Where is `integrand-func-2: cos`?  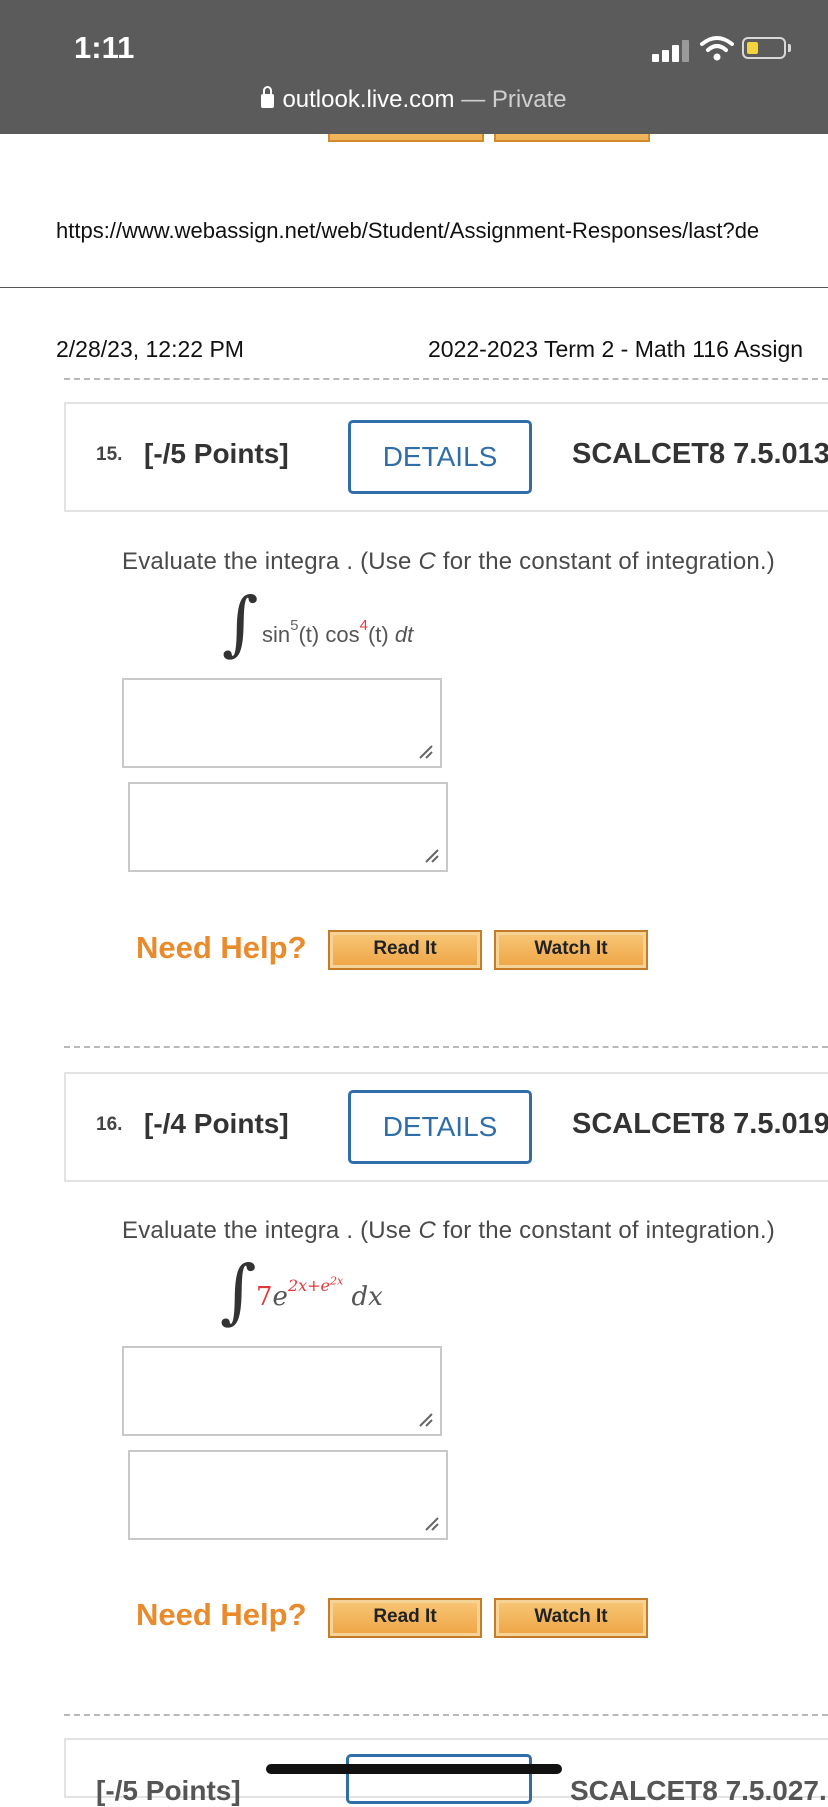 integrand-func-2: cos is located at coordinates (342, 634).